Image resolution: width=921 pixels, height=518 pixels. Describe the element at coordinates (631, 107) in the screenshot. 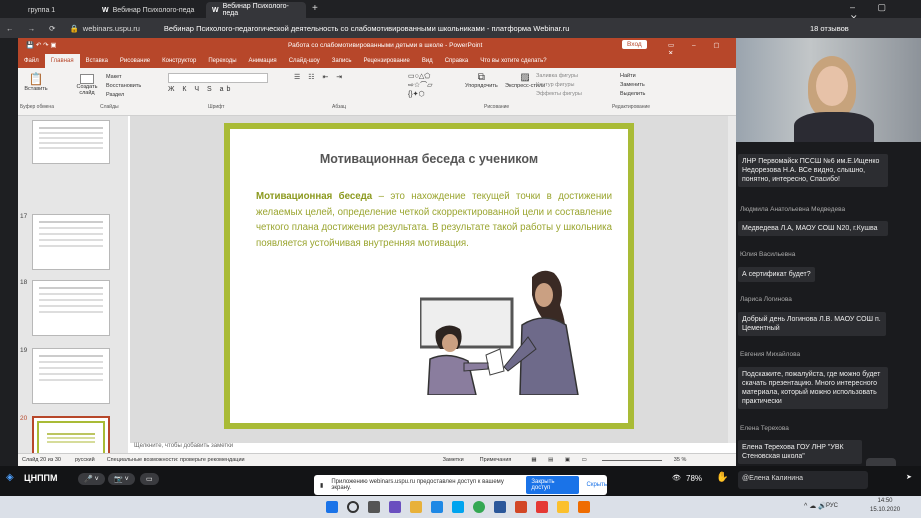

I see `group-label-editing: Редактирование` at that location.